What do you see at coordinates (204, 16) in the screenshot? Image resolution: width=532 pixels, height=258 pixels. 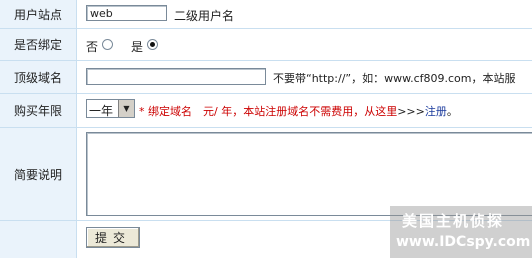 I see `site-suffix: 二级用户名` at bounding box center [204, 16].